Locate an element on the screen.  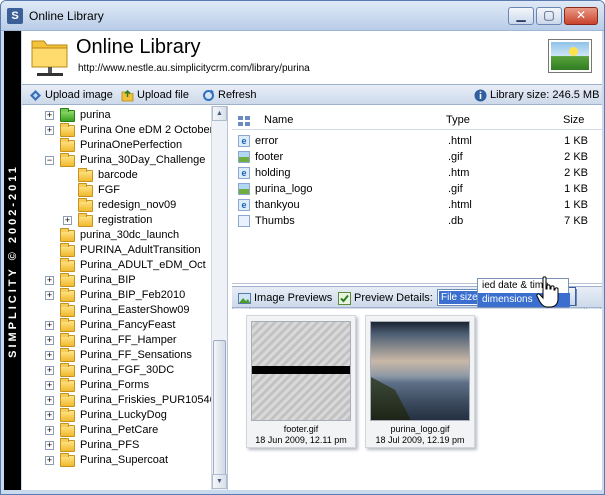
tree-item: Purina_ADULT_eDM_Oct is located at coordinates (116, 265).